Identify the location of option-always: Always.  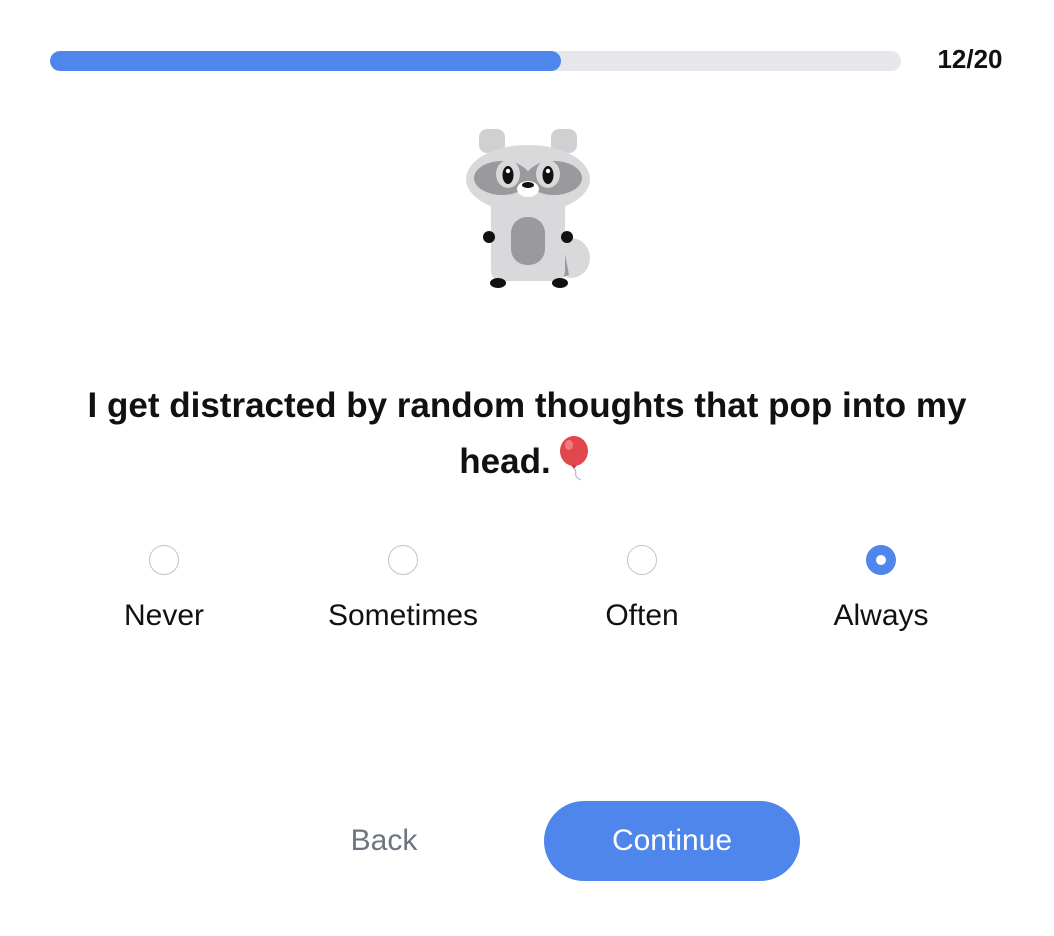
(881, 586).